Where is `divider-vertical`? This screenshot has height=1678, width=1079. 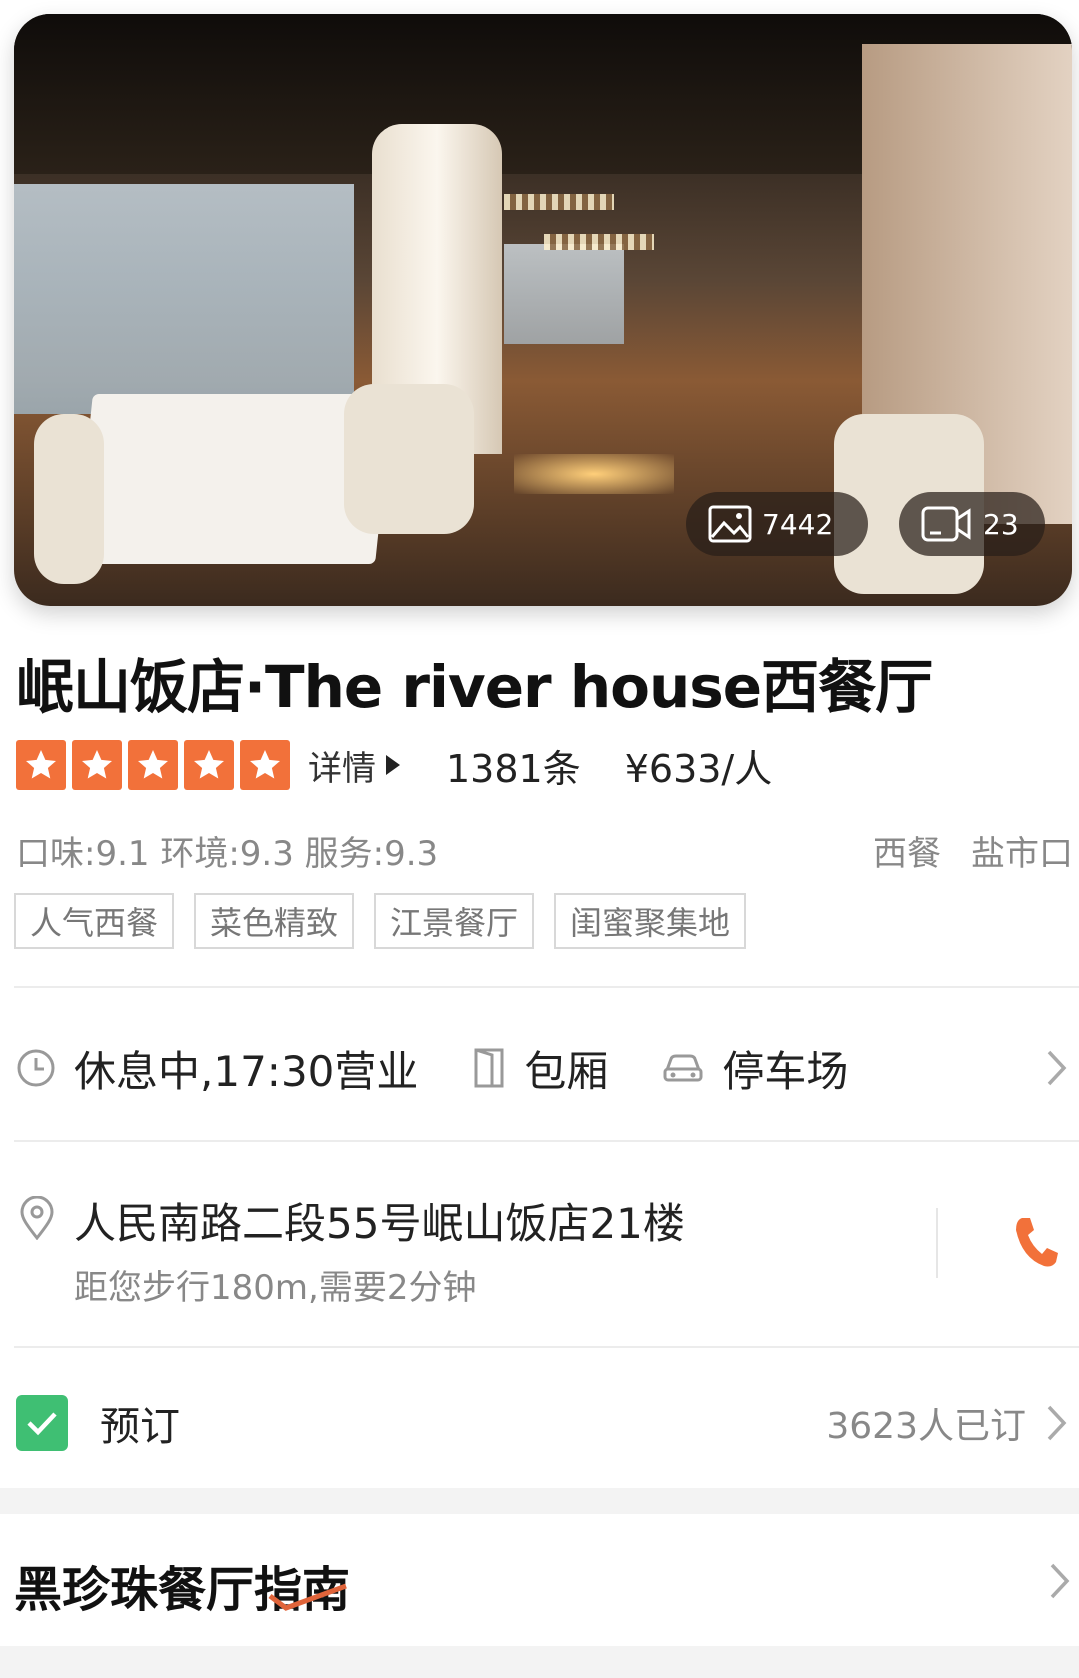
divider-vertical is located at coordinates (937, 1243).